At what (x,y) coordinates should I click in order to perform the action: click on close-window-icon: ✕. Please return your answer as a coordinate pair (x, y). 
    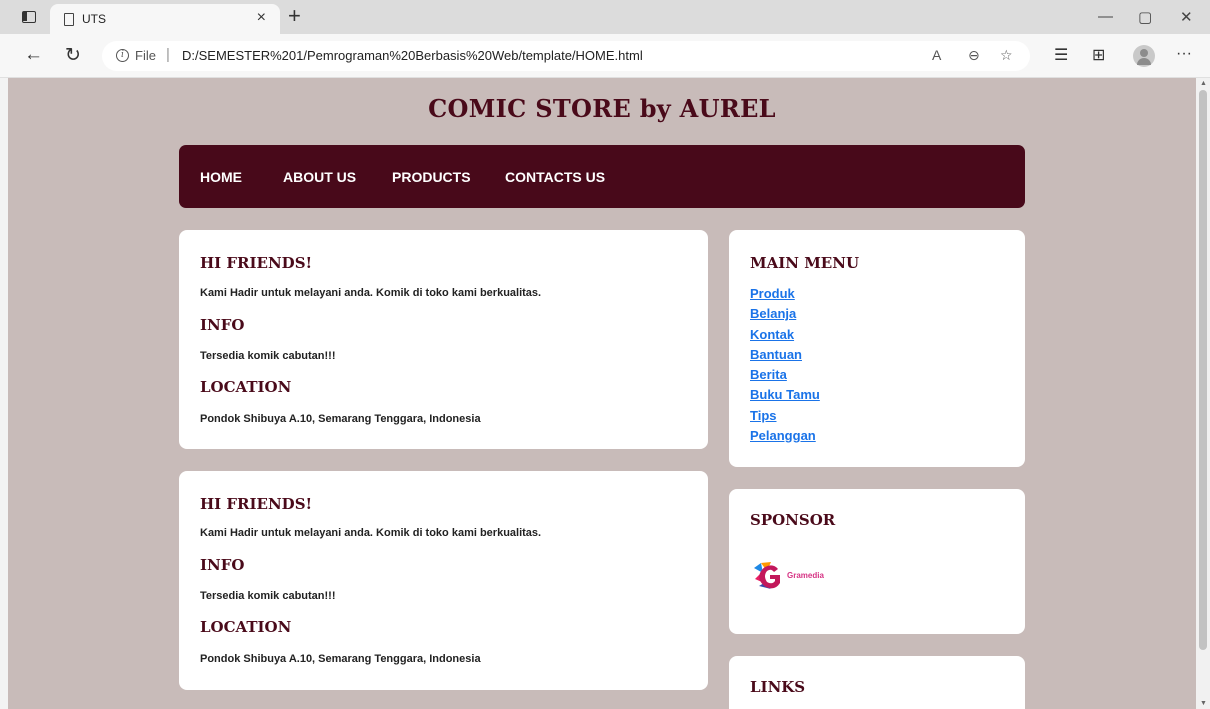
    Looking at the image, I should click on (1186, 17).